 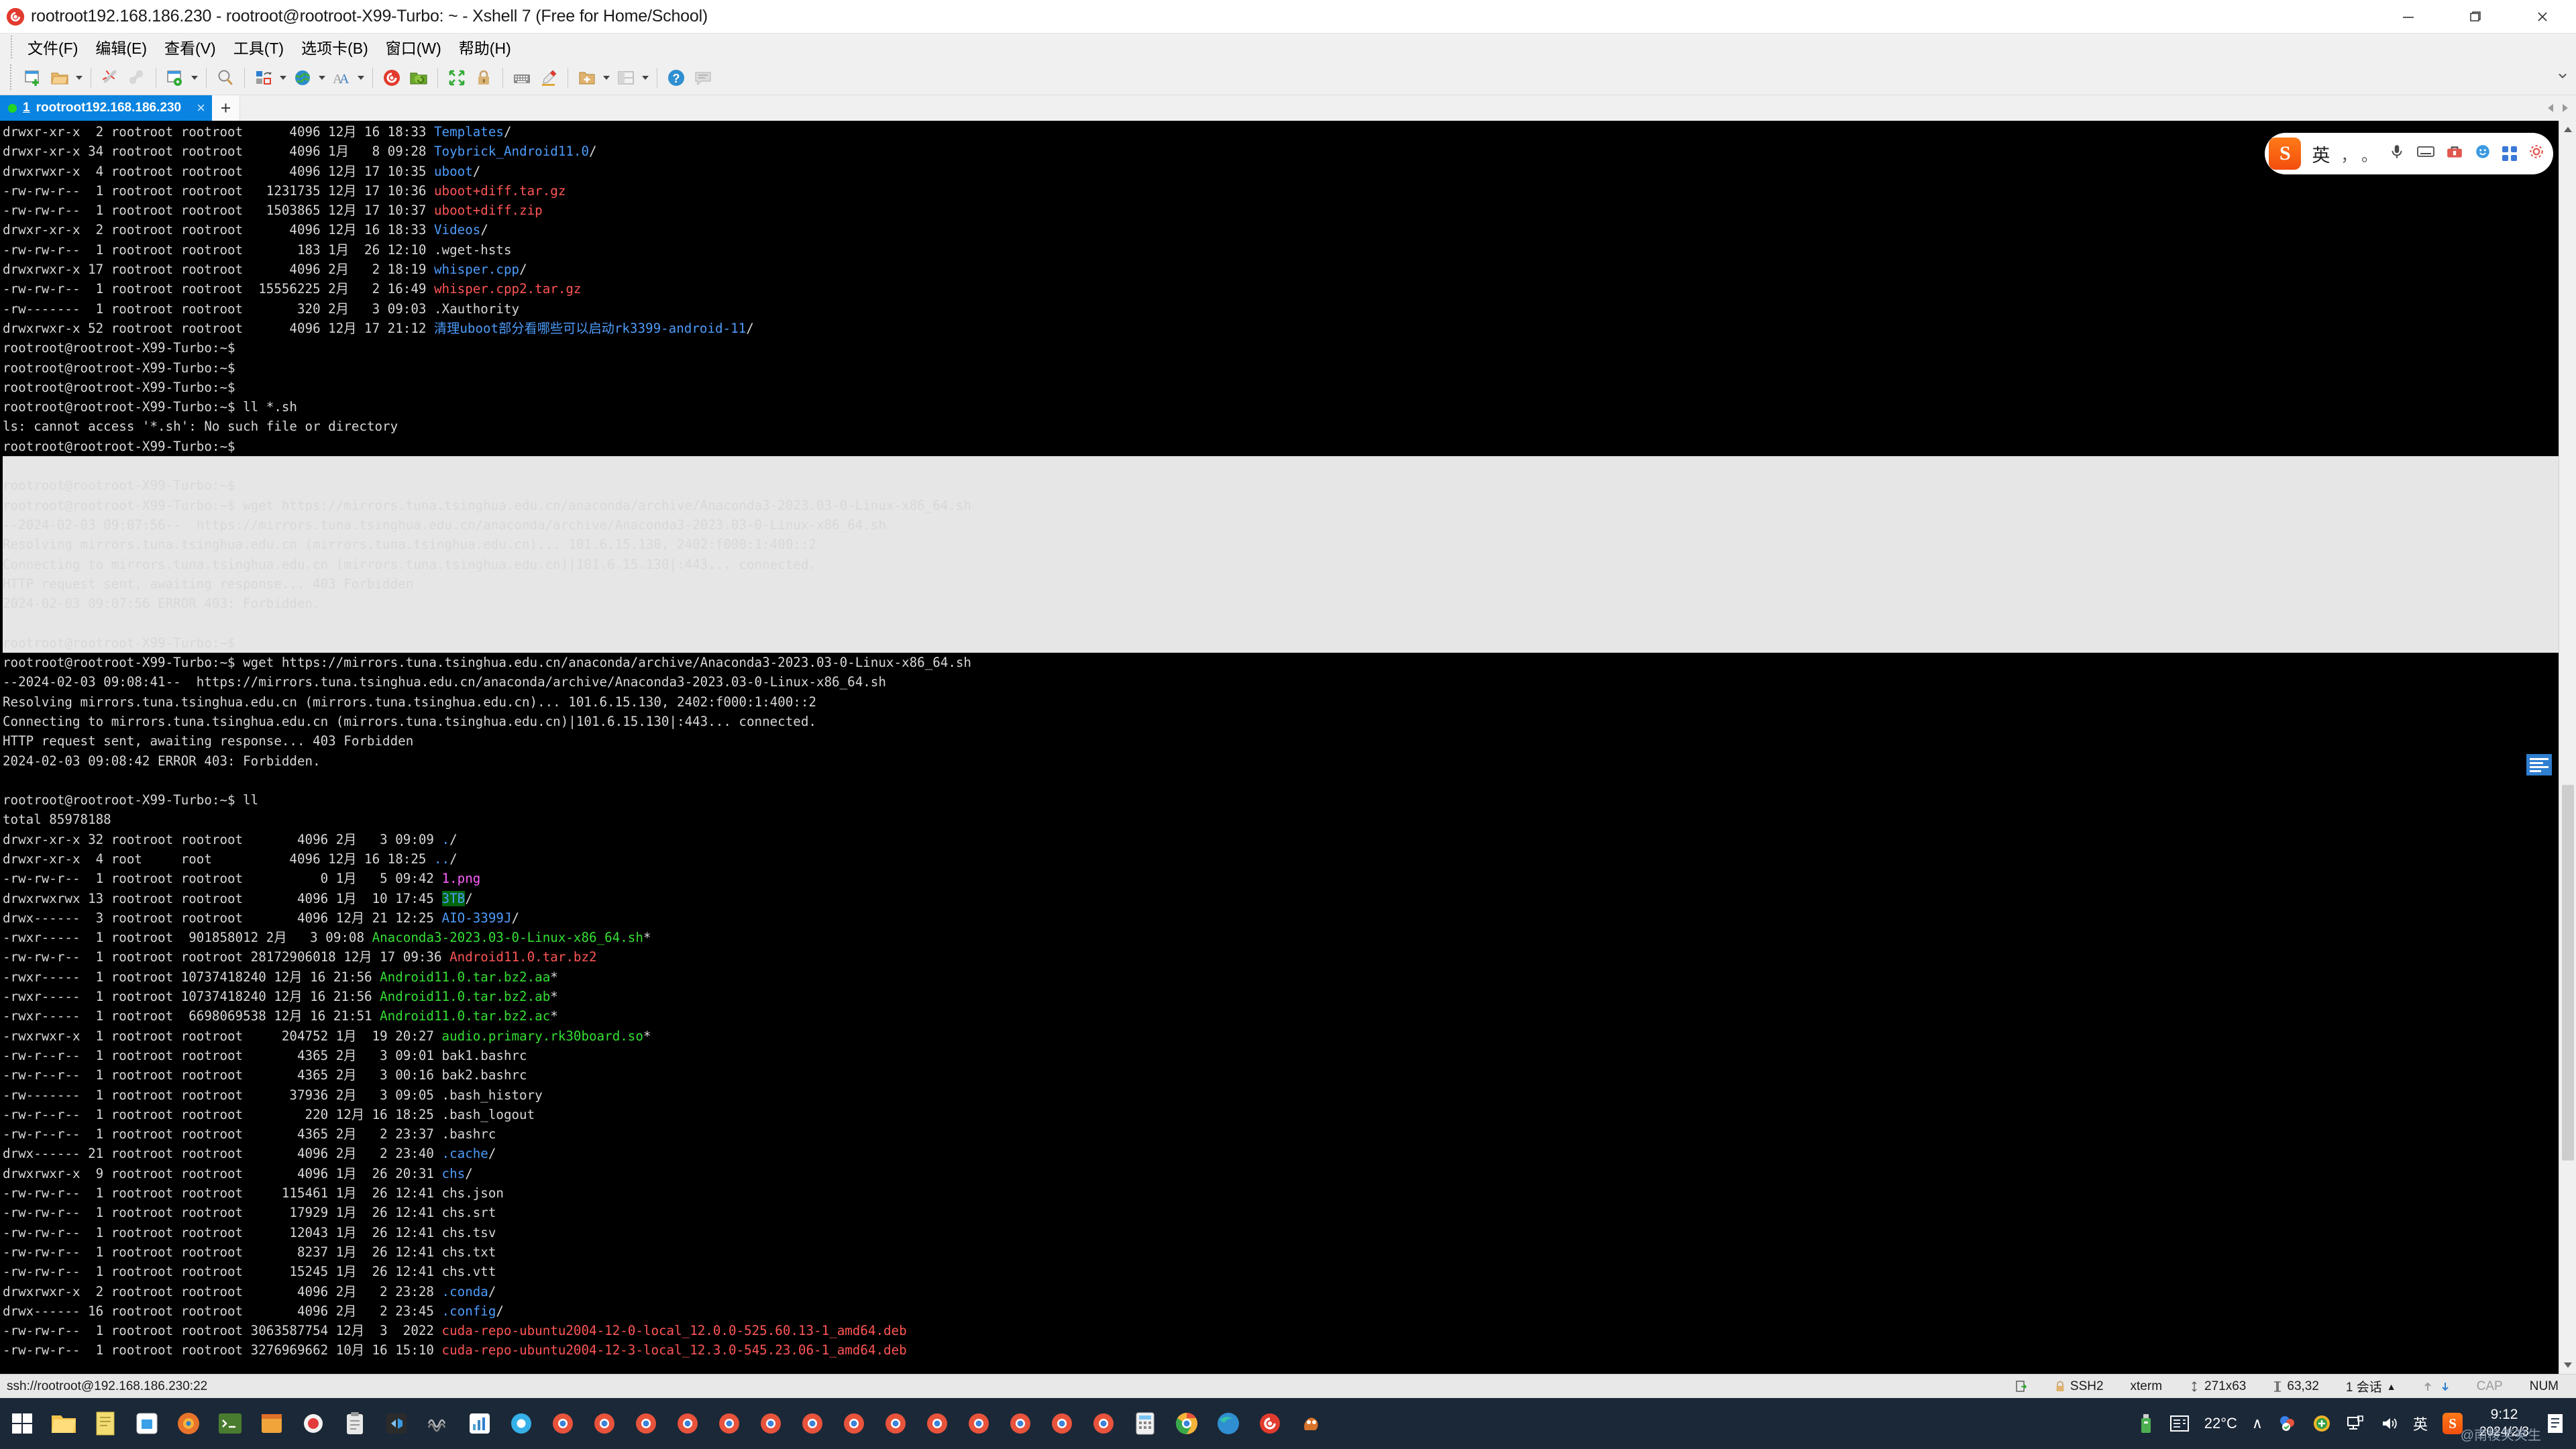 I want to click on apps-grid-icon, so click(x=2509, y=153).